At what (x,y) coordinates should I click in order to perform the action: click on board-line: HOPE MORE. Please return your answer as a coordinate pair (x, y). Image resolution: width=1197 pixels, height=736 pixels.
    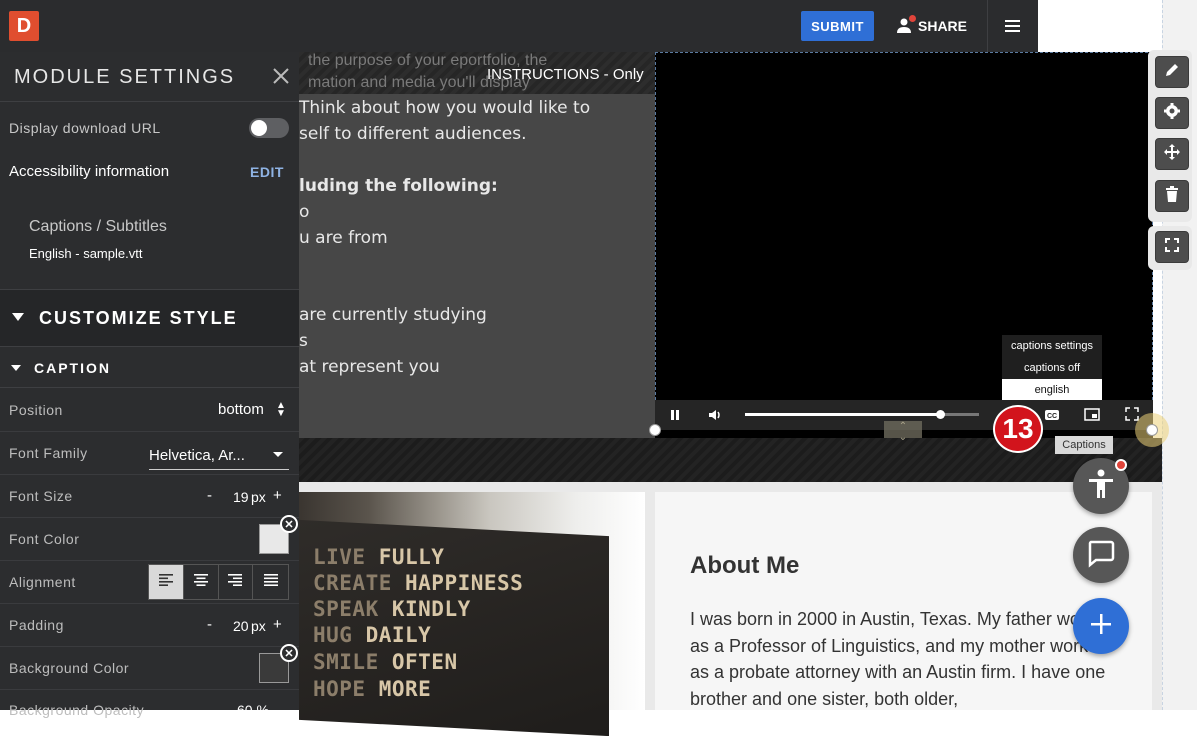
    Looking at the image, I should click on (372, 689).